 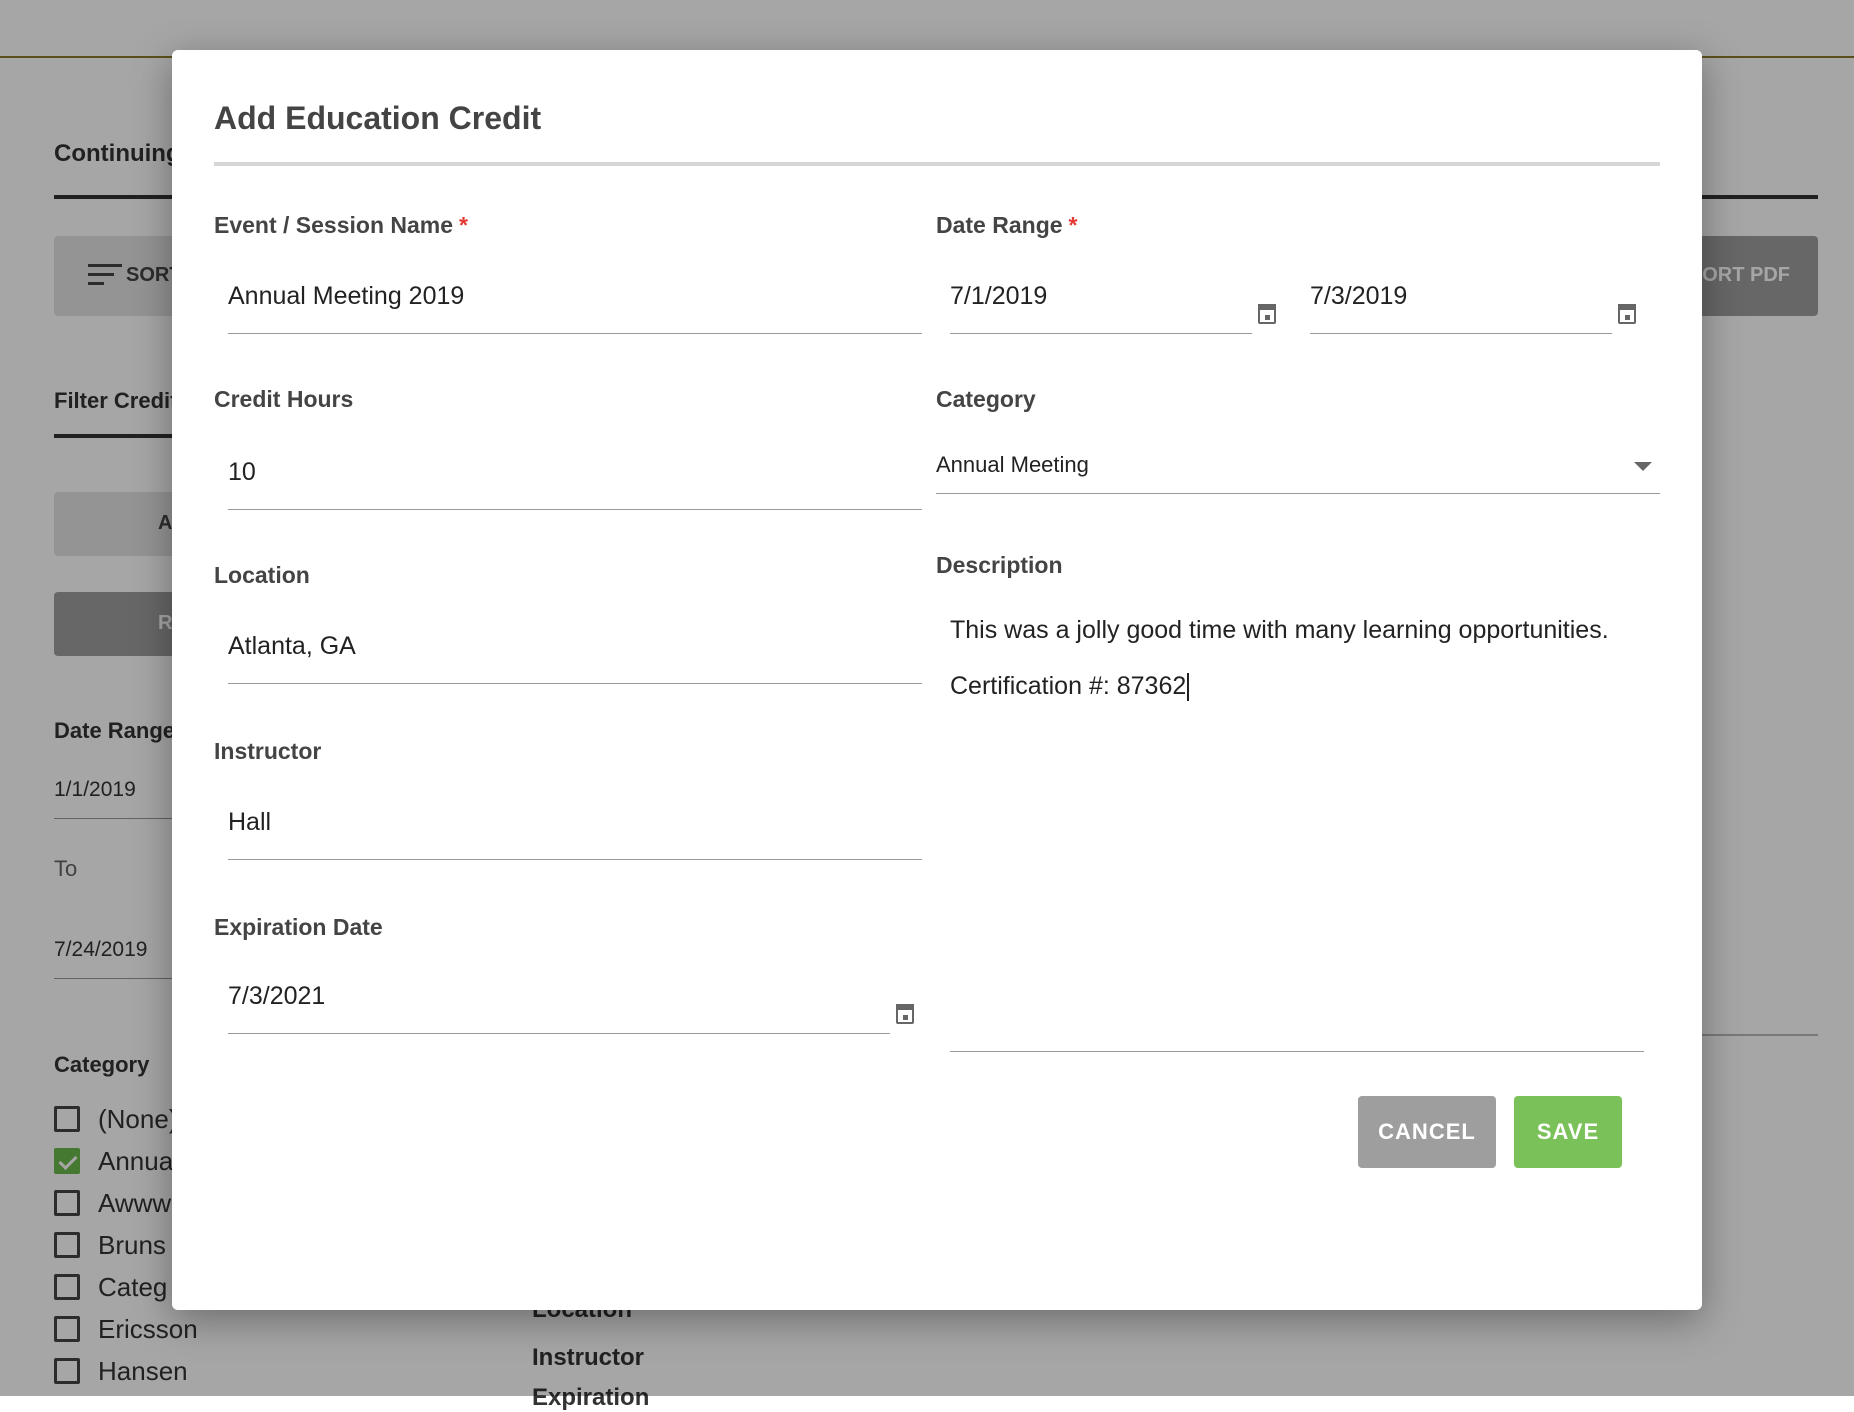 I want to click on description-line: Certification #: 87362, so click(x=1068, y=686).